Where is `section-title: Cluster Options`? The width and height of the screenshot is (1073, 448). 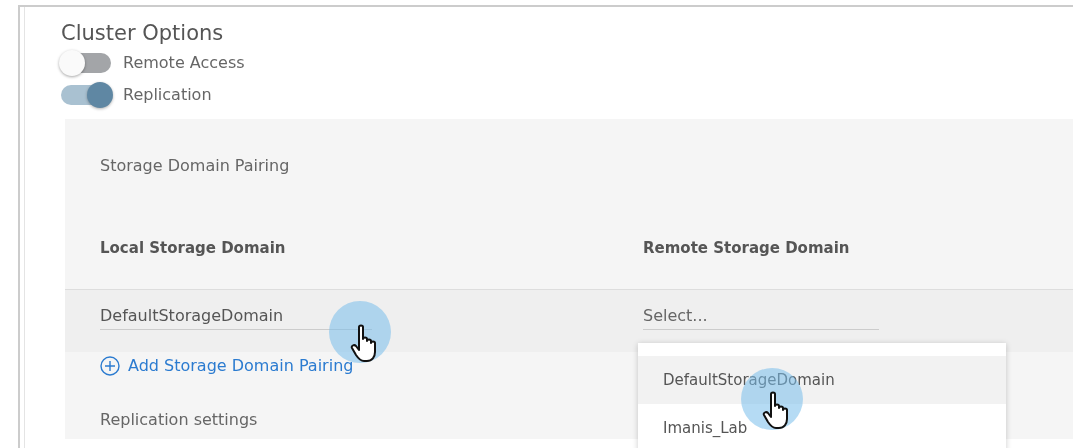
section-title: Cluster Options is located at coordinates (143, 33).